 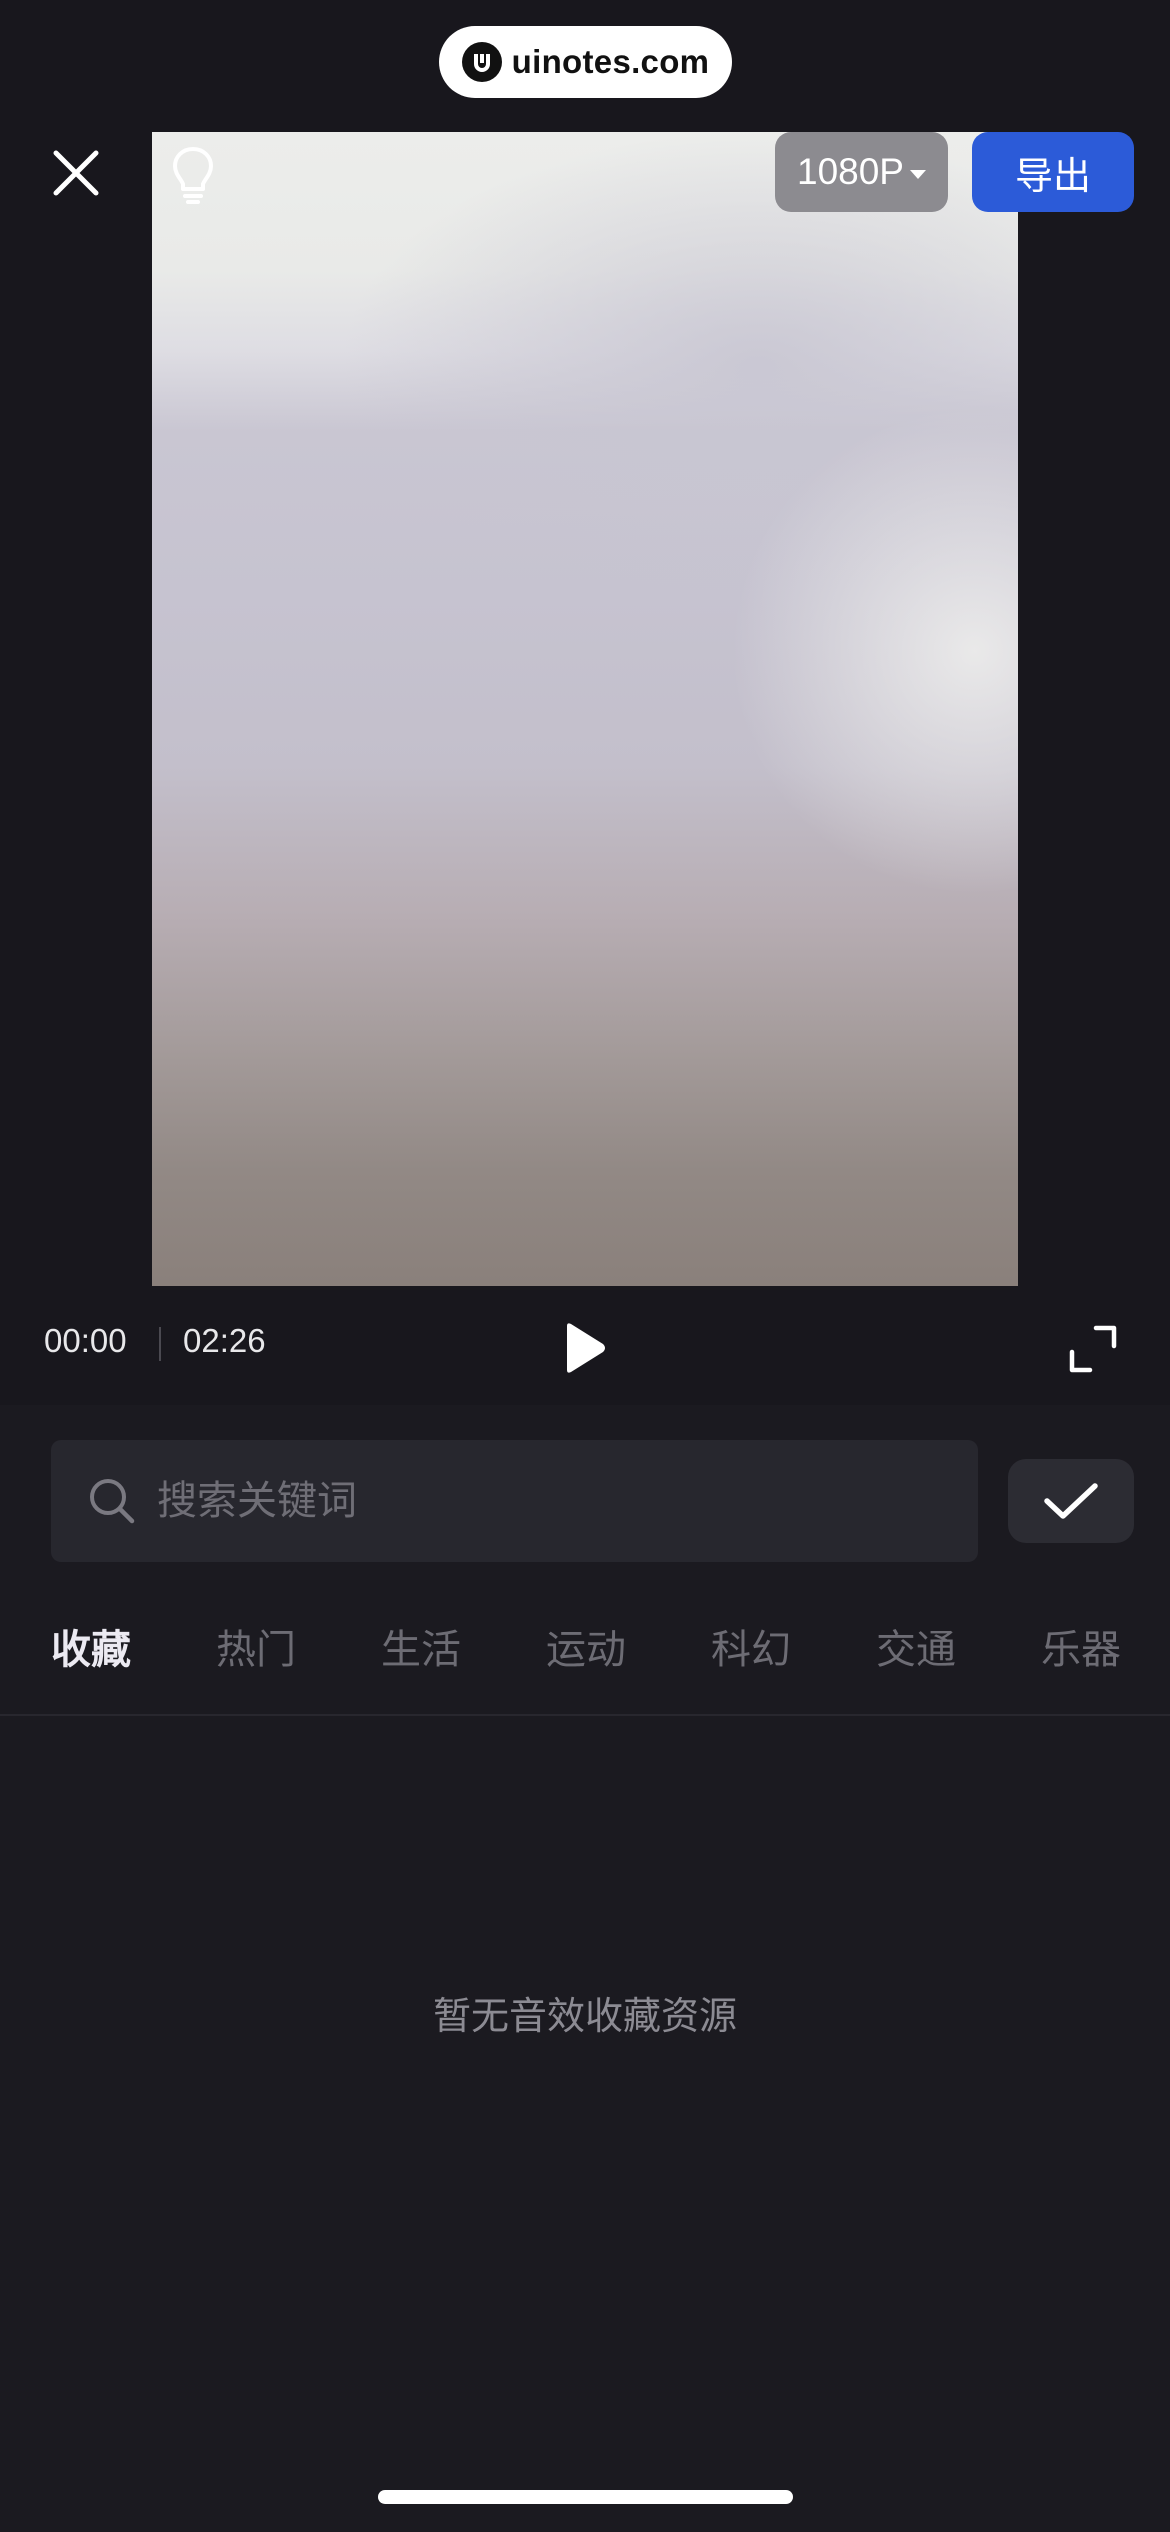 What do you see at coordinates (586, 1348) in the screenshot?
I see `play-icon` at bounding box center [586, 1348].